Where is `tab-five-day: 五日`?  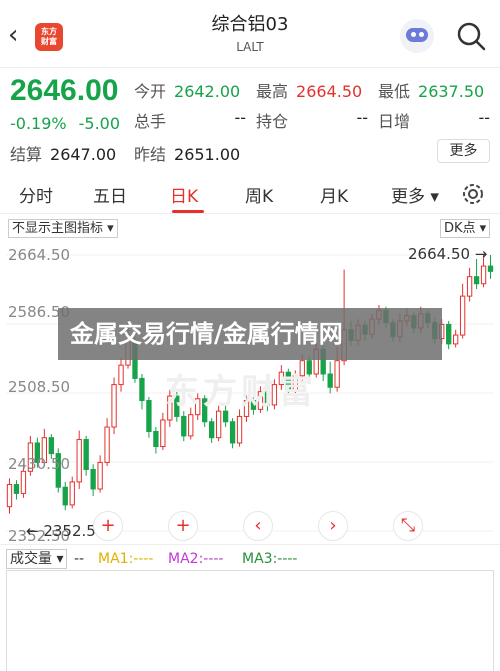 tab-five-day: 五日 is located at coordinates (110, 194).